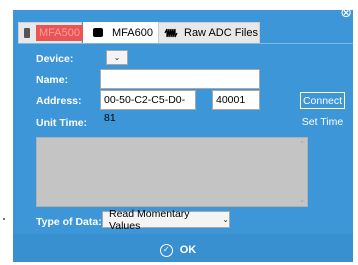 This screenshot has width=358, height=265. What do you see at coordinates (132, 32) in the screenshot?
I see `tab-mfa600-label: MFA600` at bounding box center [132, 32].